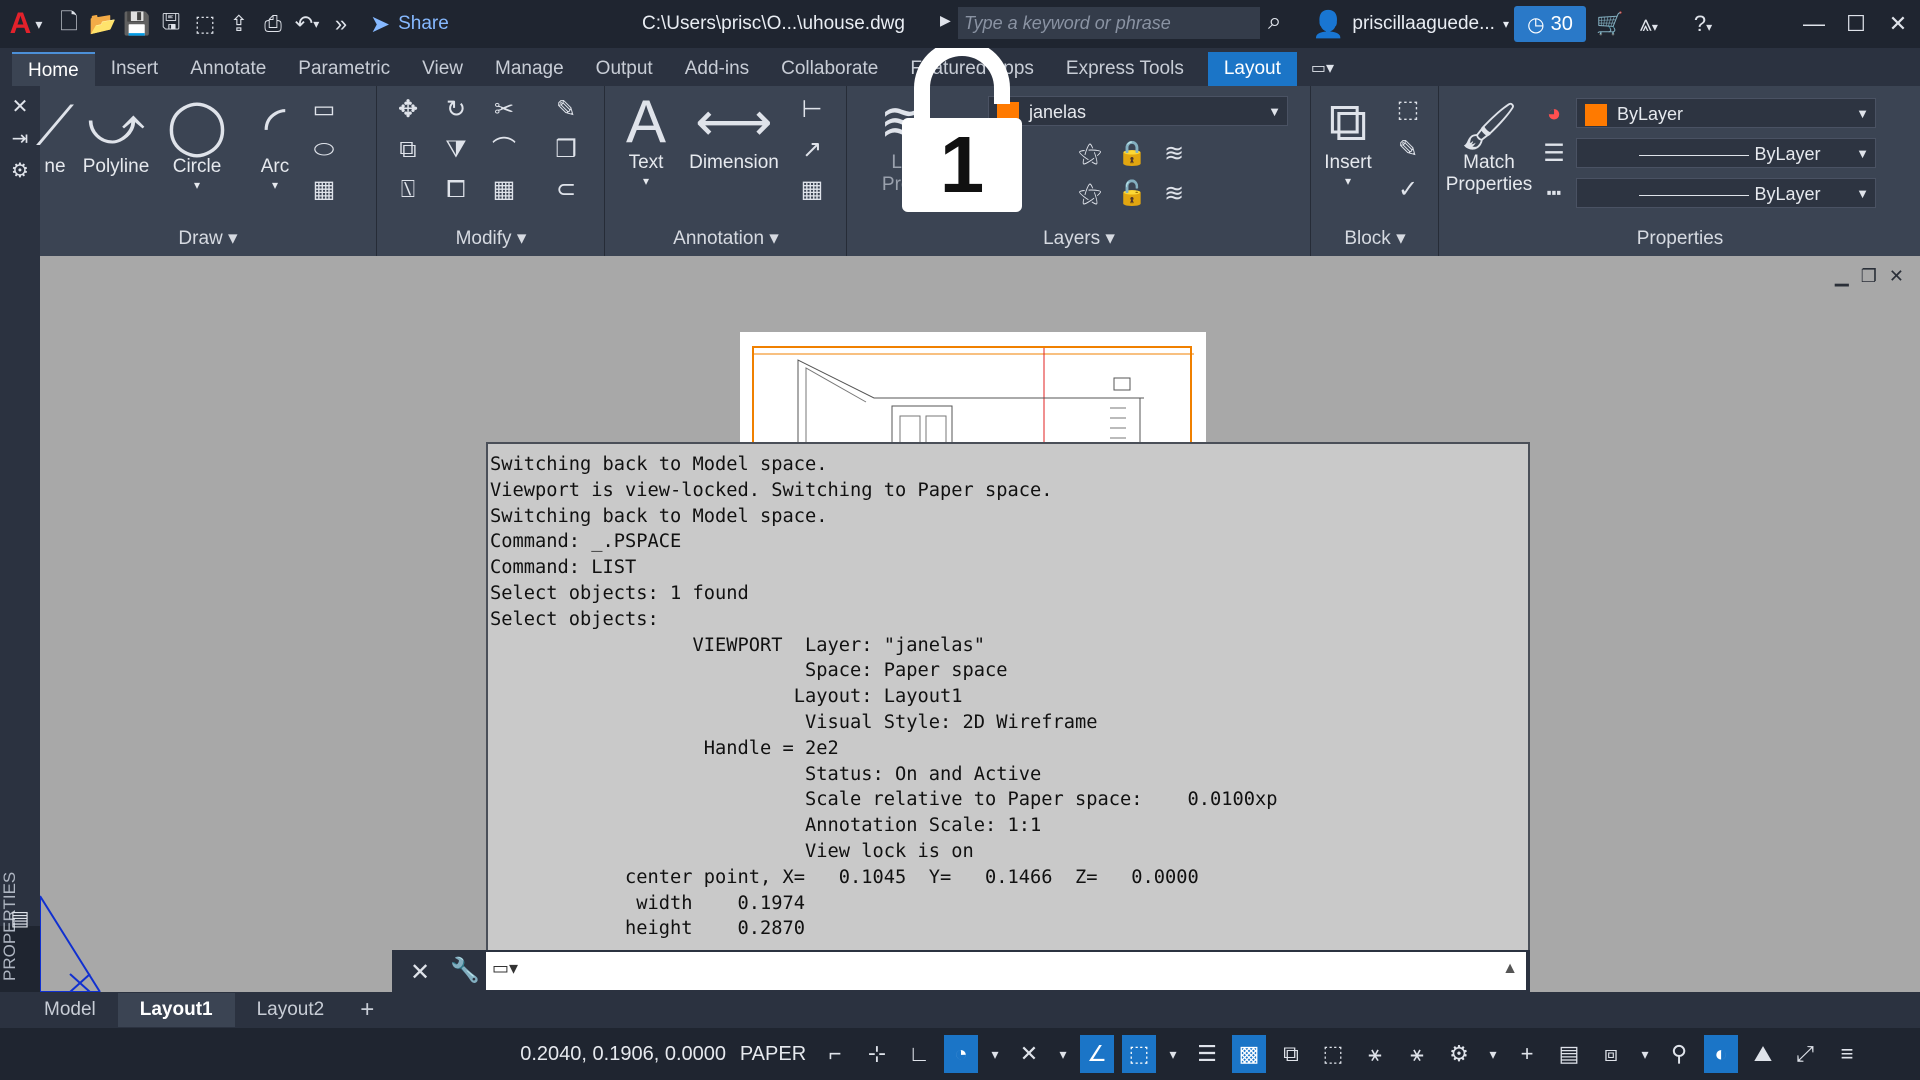 This screenshot has height=1080, width=1920. I want to click on circle-tool: ◯ Circle ▾, so click(197, 144).